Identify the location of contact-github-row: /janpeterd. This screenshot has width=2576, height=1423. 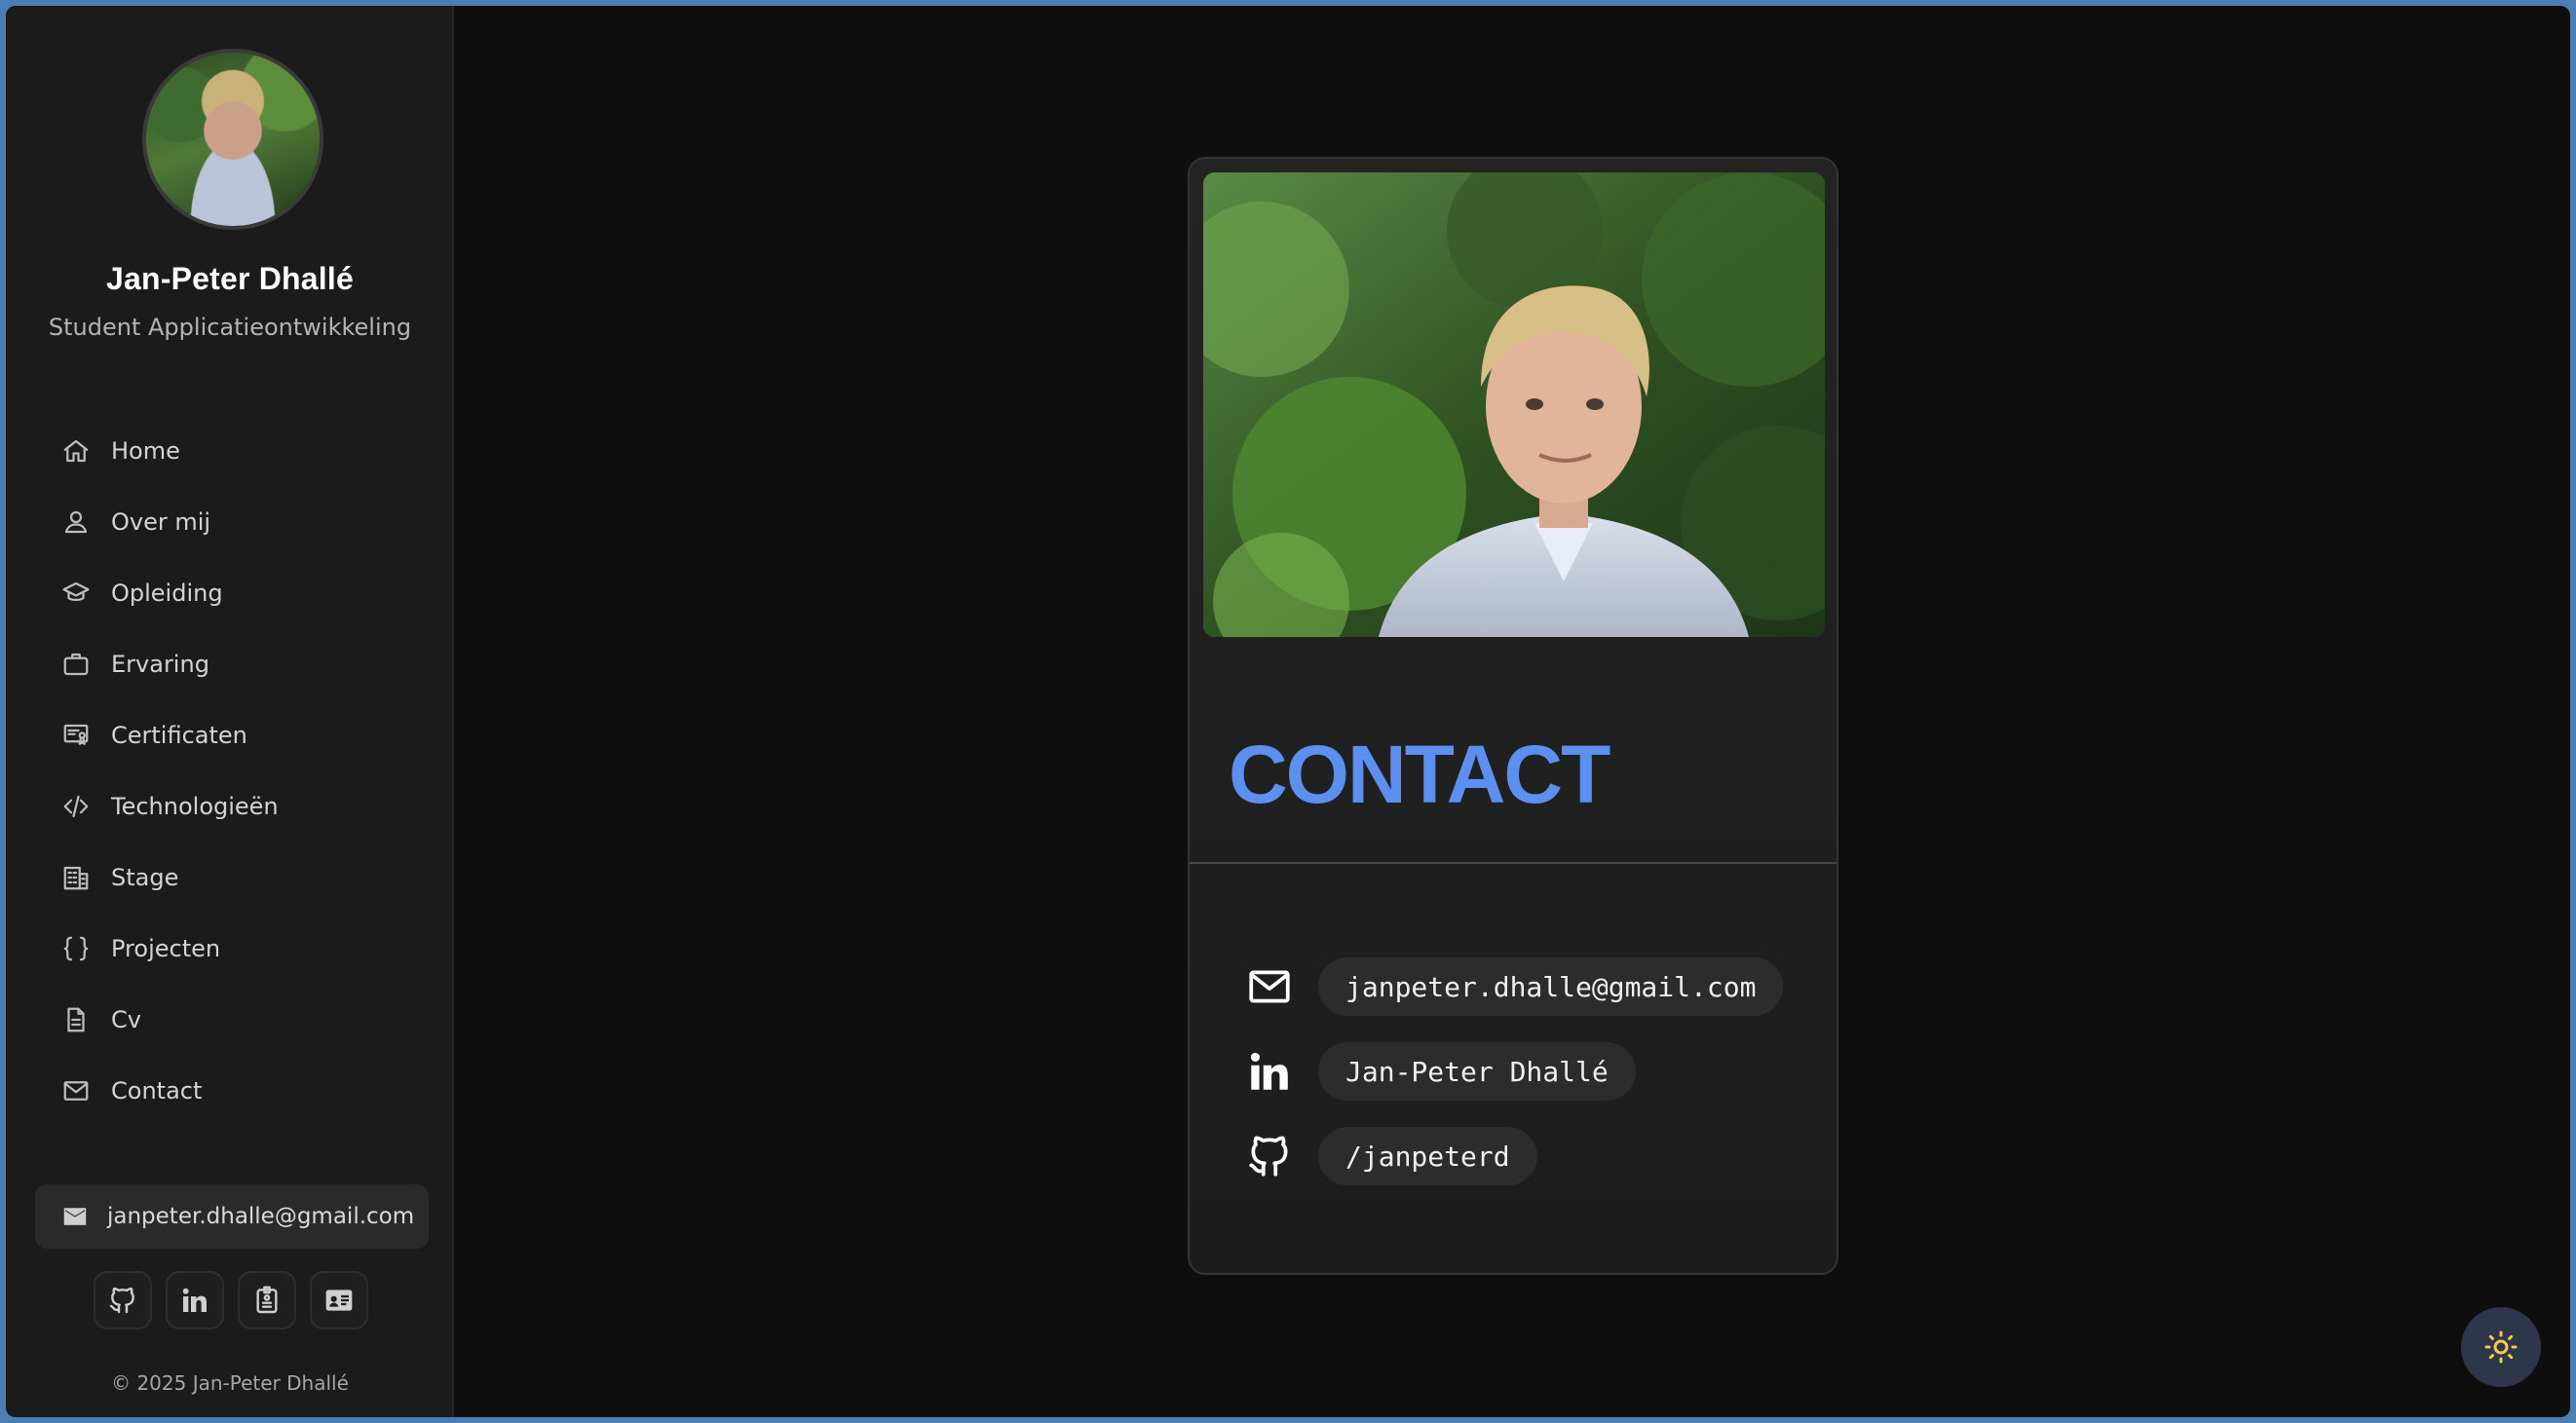
(1389, 1156).